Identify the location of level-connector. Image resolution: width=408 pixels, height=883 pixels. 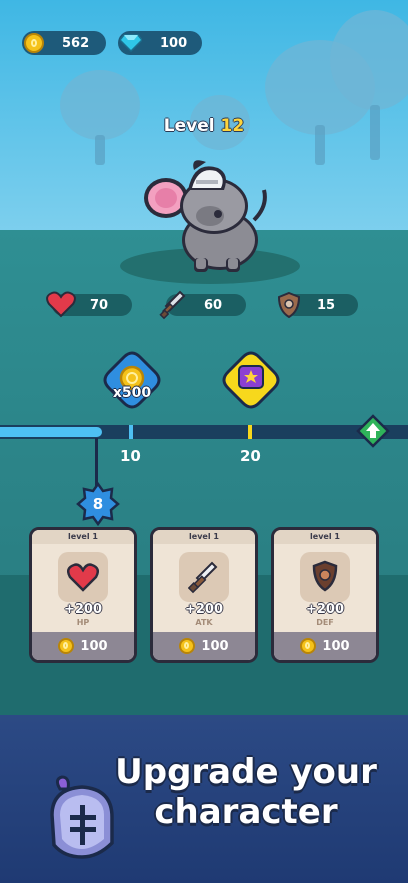
(96, 462).